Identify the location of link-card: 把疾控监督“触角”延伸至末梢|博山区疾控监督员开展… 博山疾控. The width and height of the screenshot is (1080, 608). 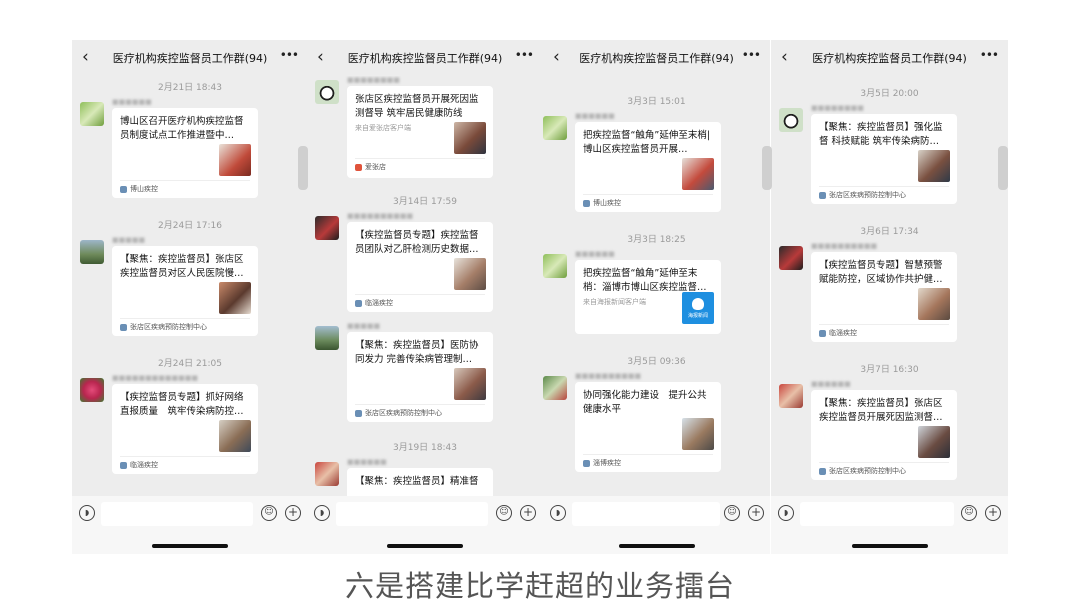
(648, 167).